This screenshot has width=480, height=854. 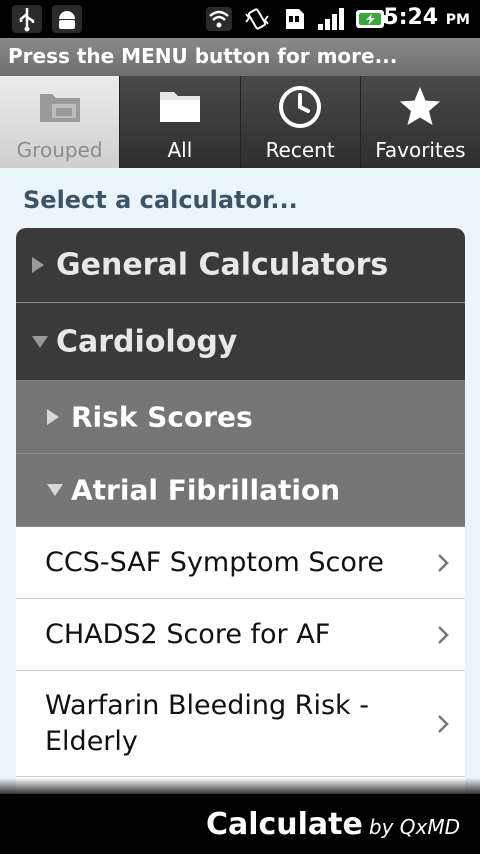 What do you see at coordinates (206, 490) in the screenshot?
I see `subcategory-label: Atrial Fibrillation` at bounding box center [206, 490].